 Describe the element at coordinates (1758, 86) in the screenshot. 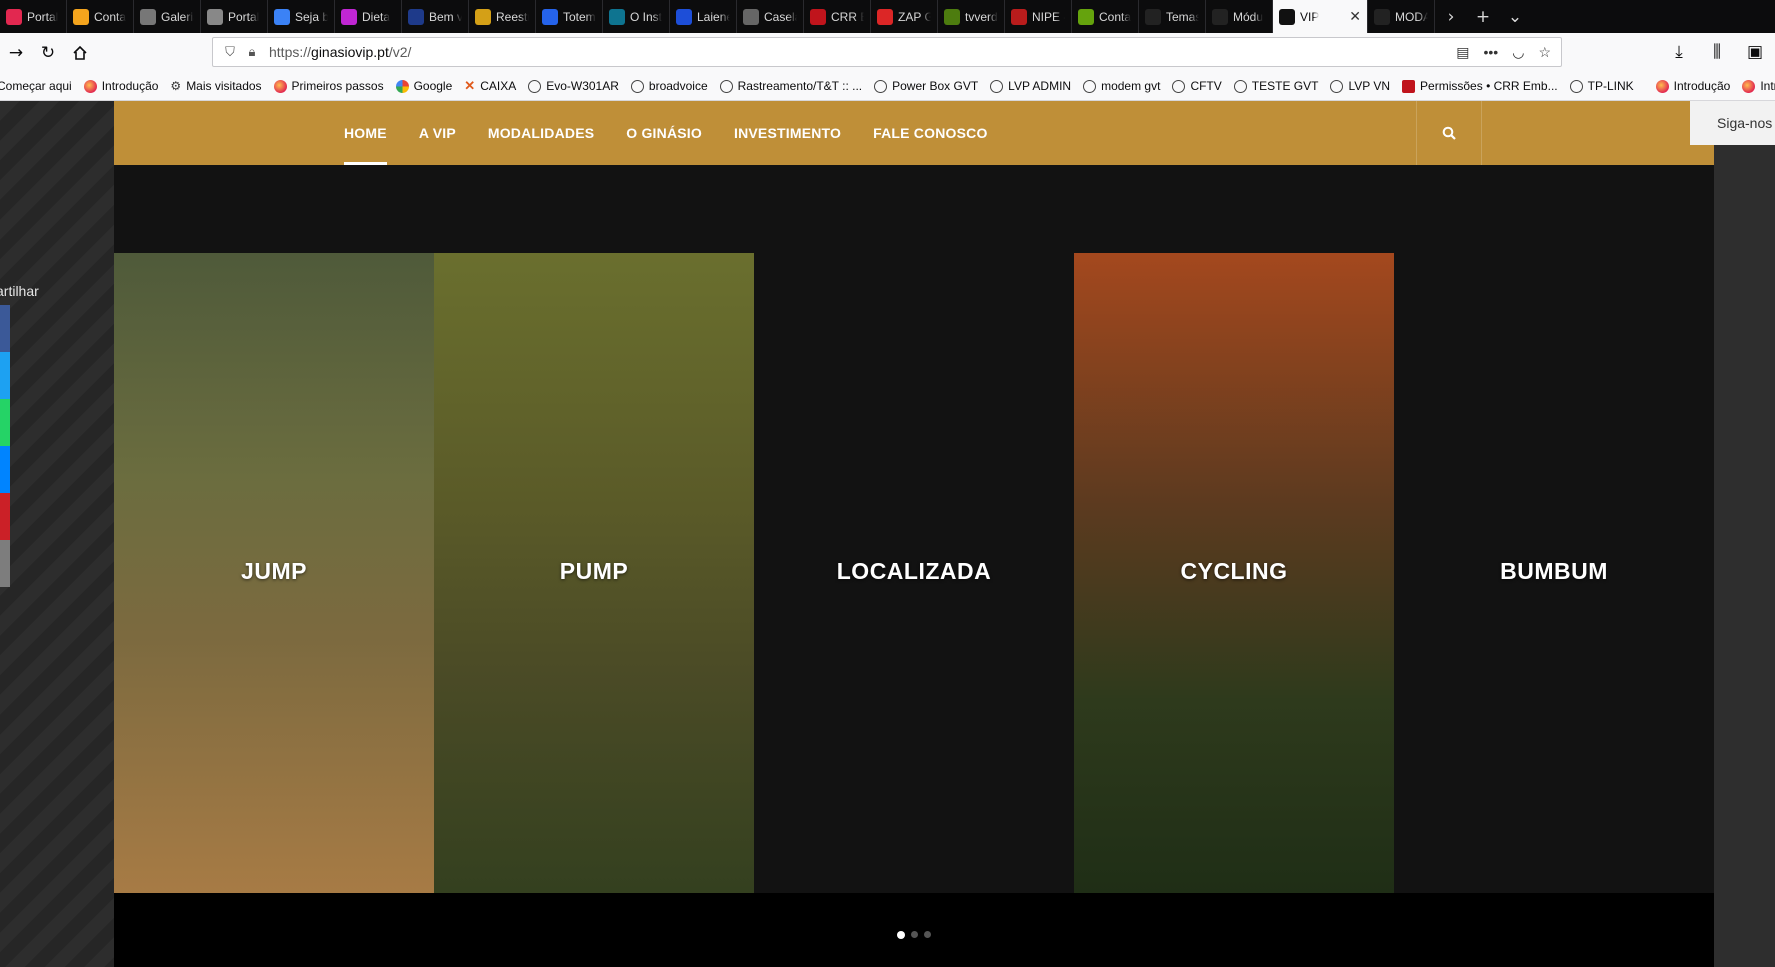

I see `bookmark-item: Intro` at that location.